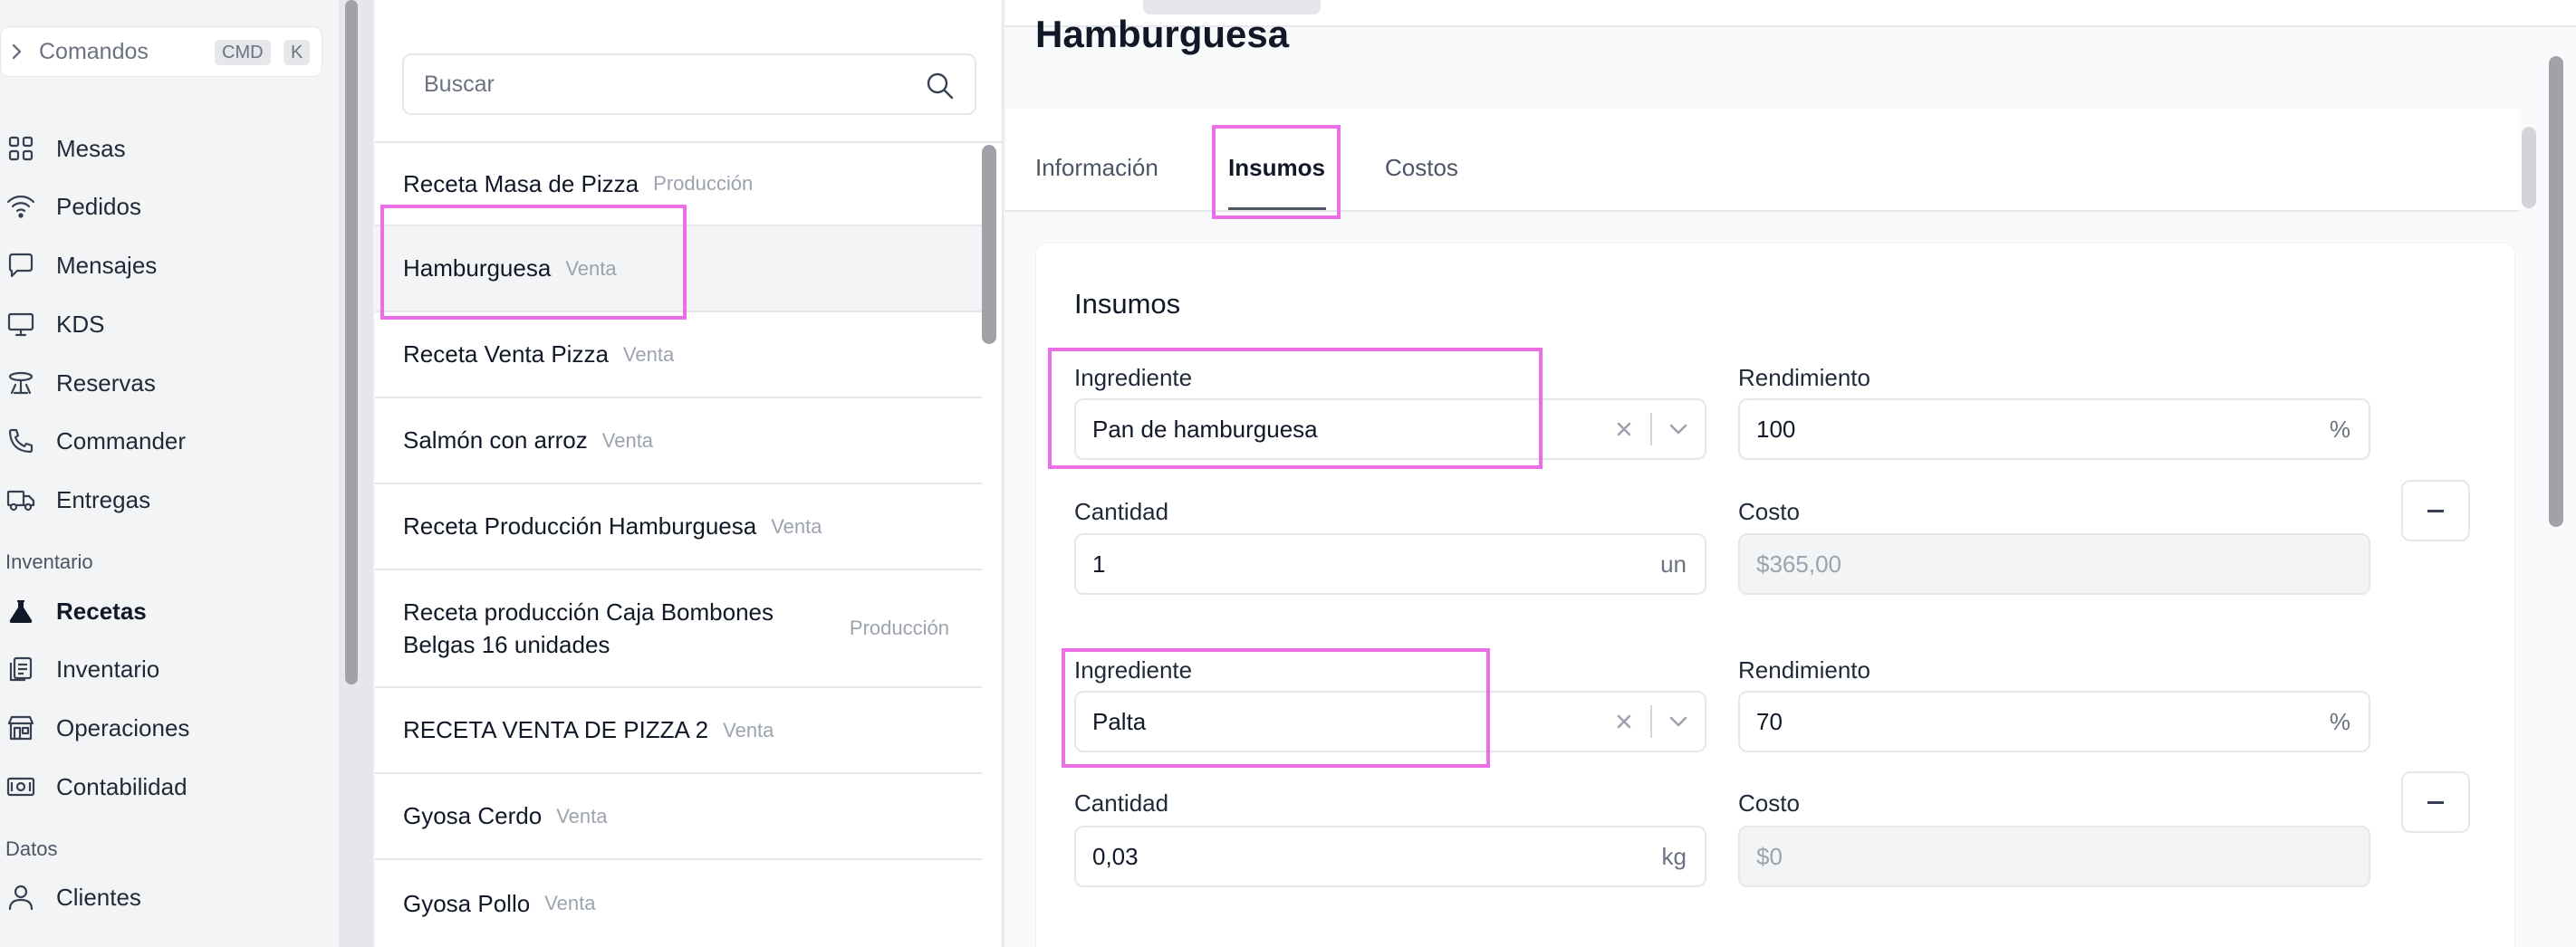  What do you see at coordinates (940, 86) in the screenshot?
I see `search-icon` at bounding box center [940, 86].